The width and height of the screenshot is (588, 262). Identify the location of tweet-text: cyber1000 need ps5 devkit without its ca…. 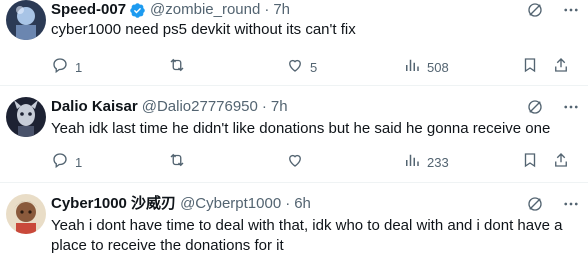
(203, 29).